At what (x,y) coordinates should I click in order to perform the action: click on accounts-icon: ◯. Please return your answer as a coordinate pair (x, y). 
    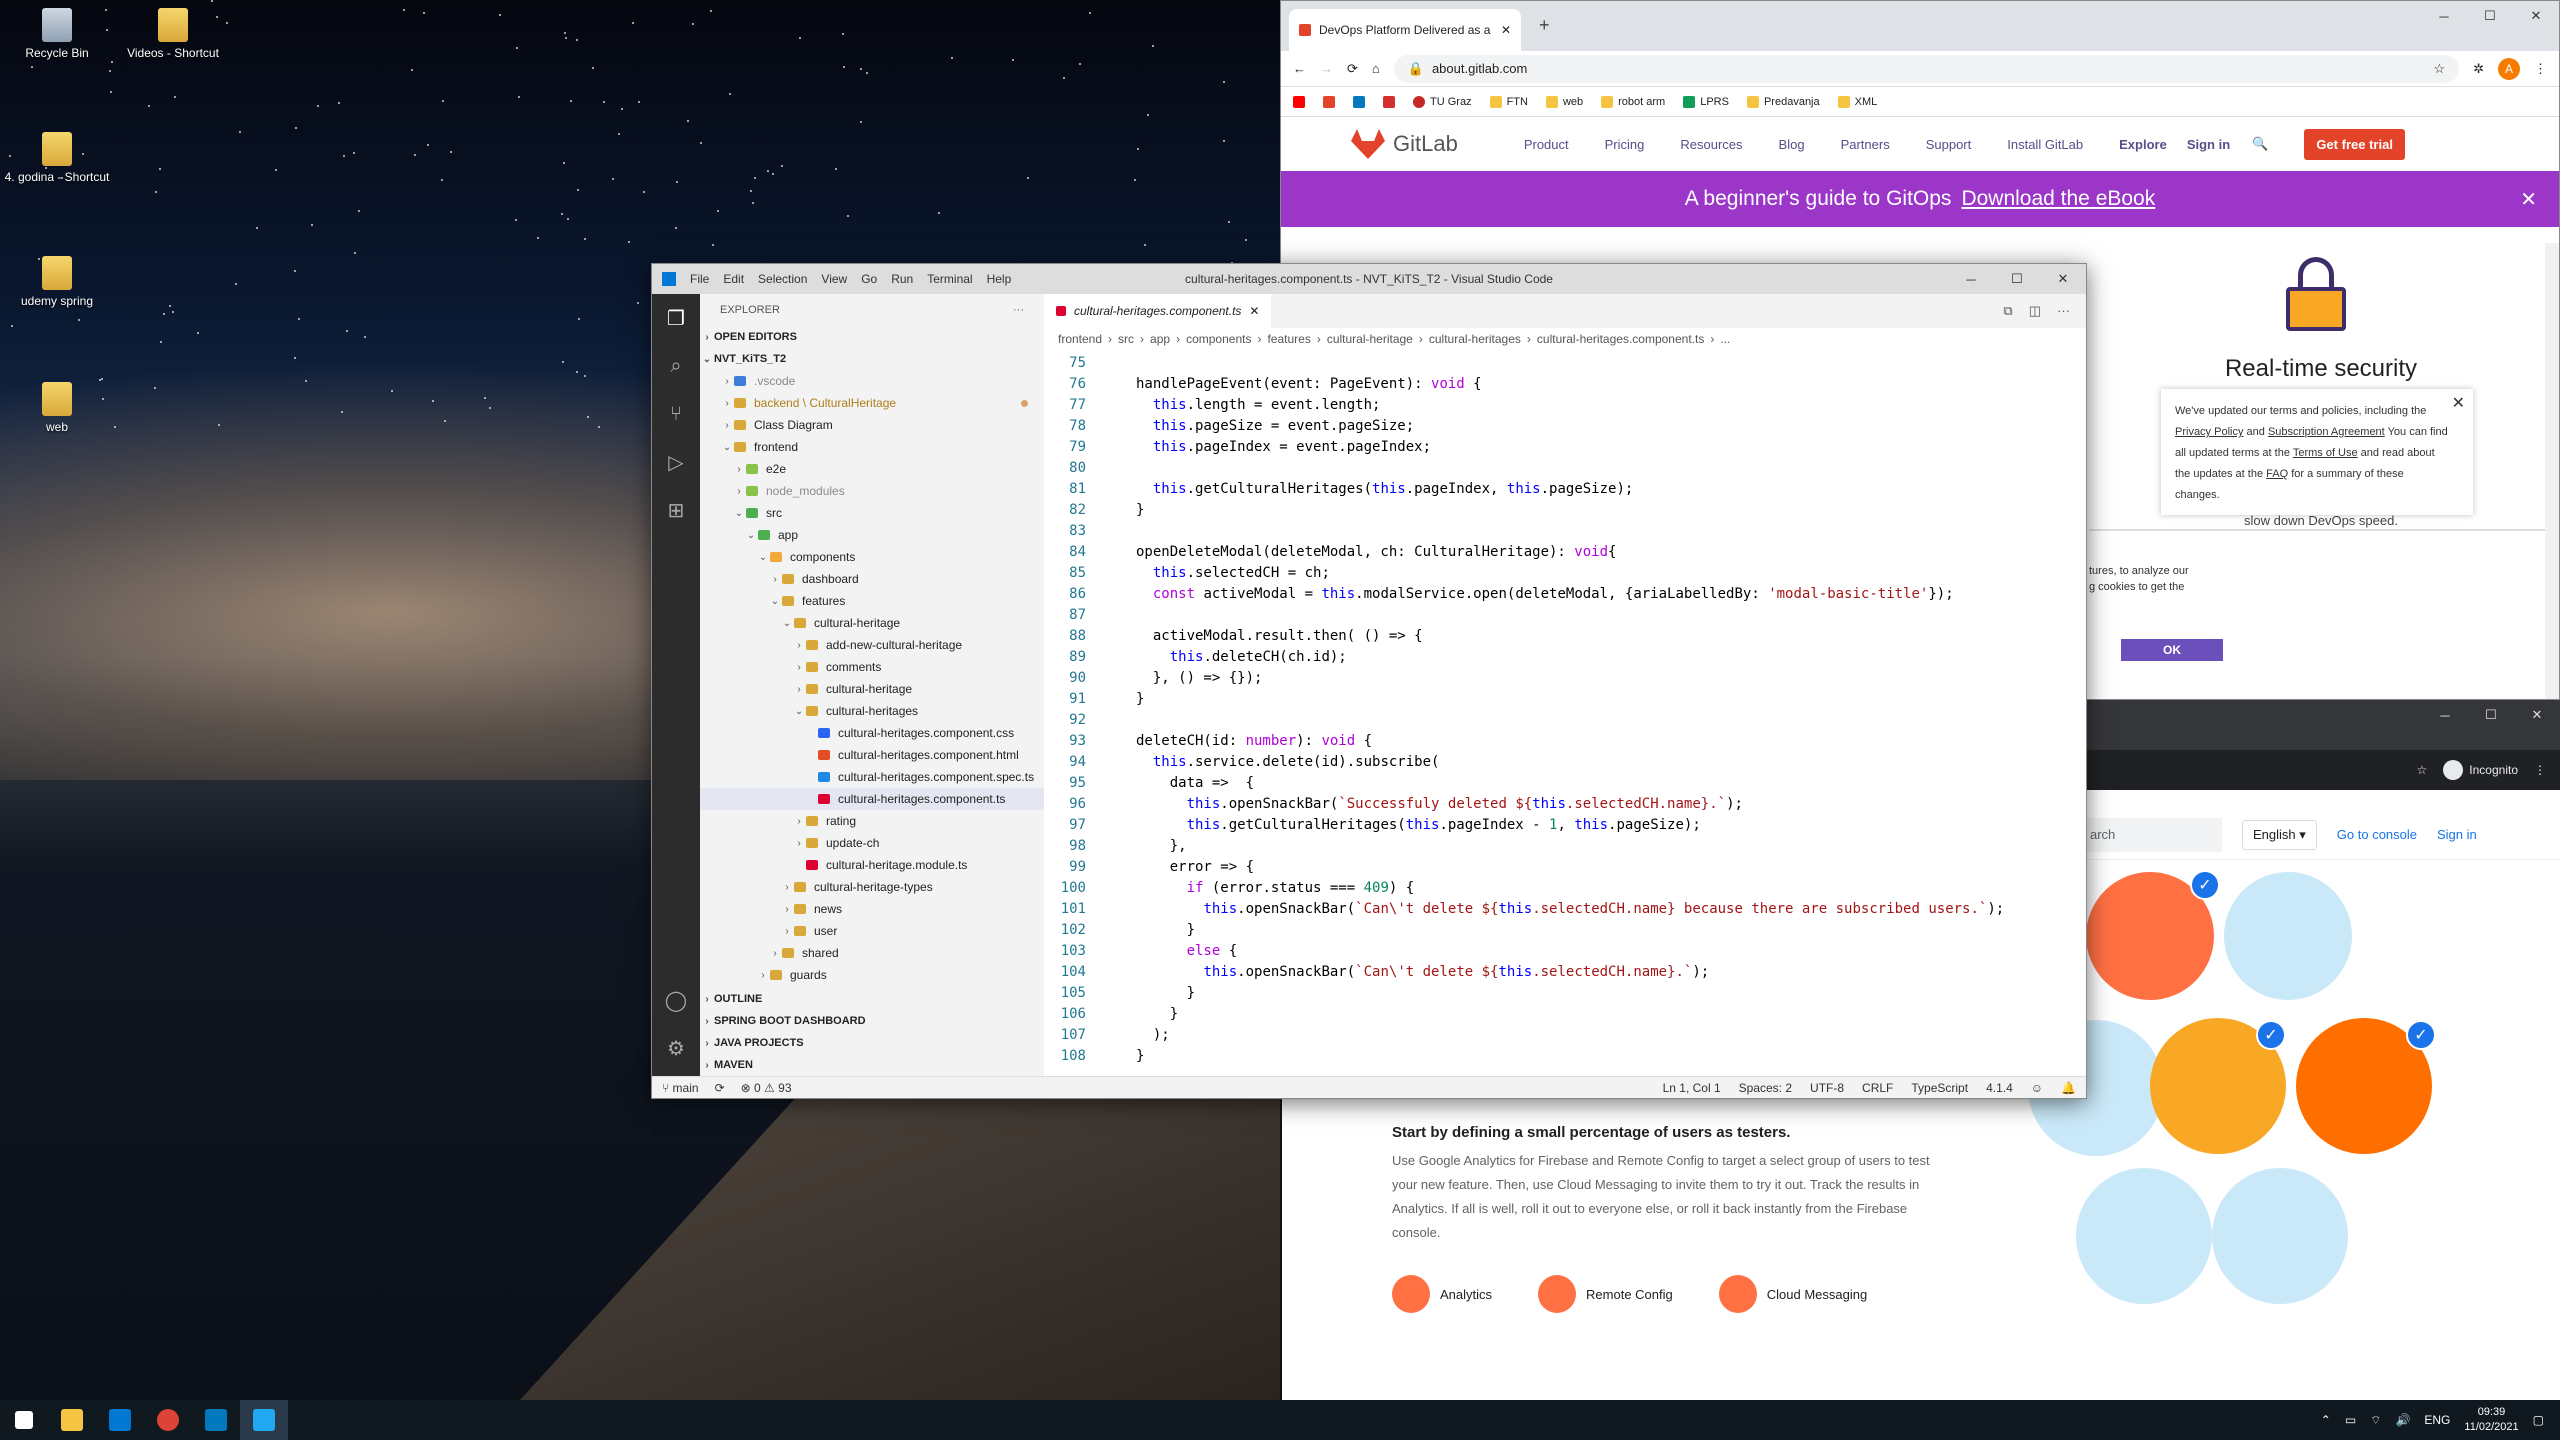
    Looking at the image, I should click on (676, 1000).